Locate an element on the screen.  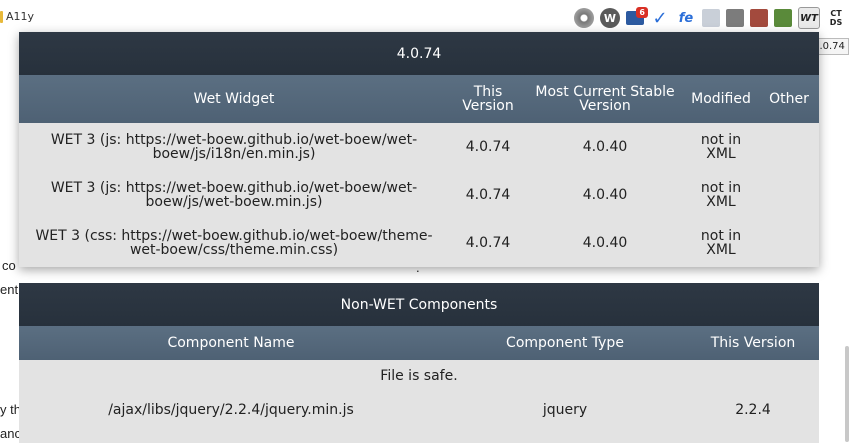
ctds-line2: DS is located at coordinates (836, 22).